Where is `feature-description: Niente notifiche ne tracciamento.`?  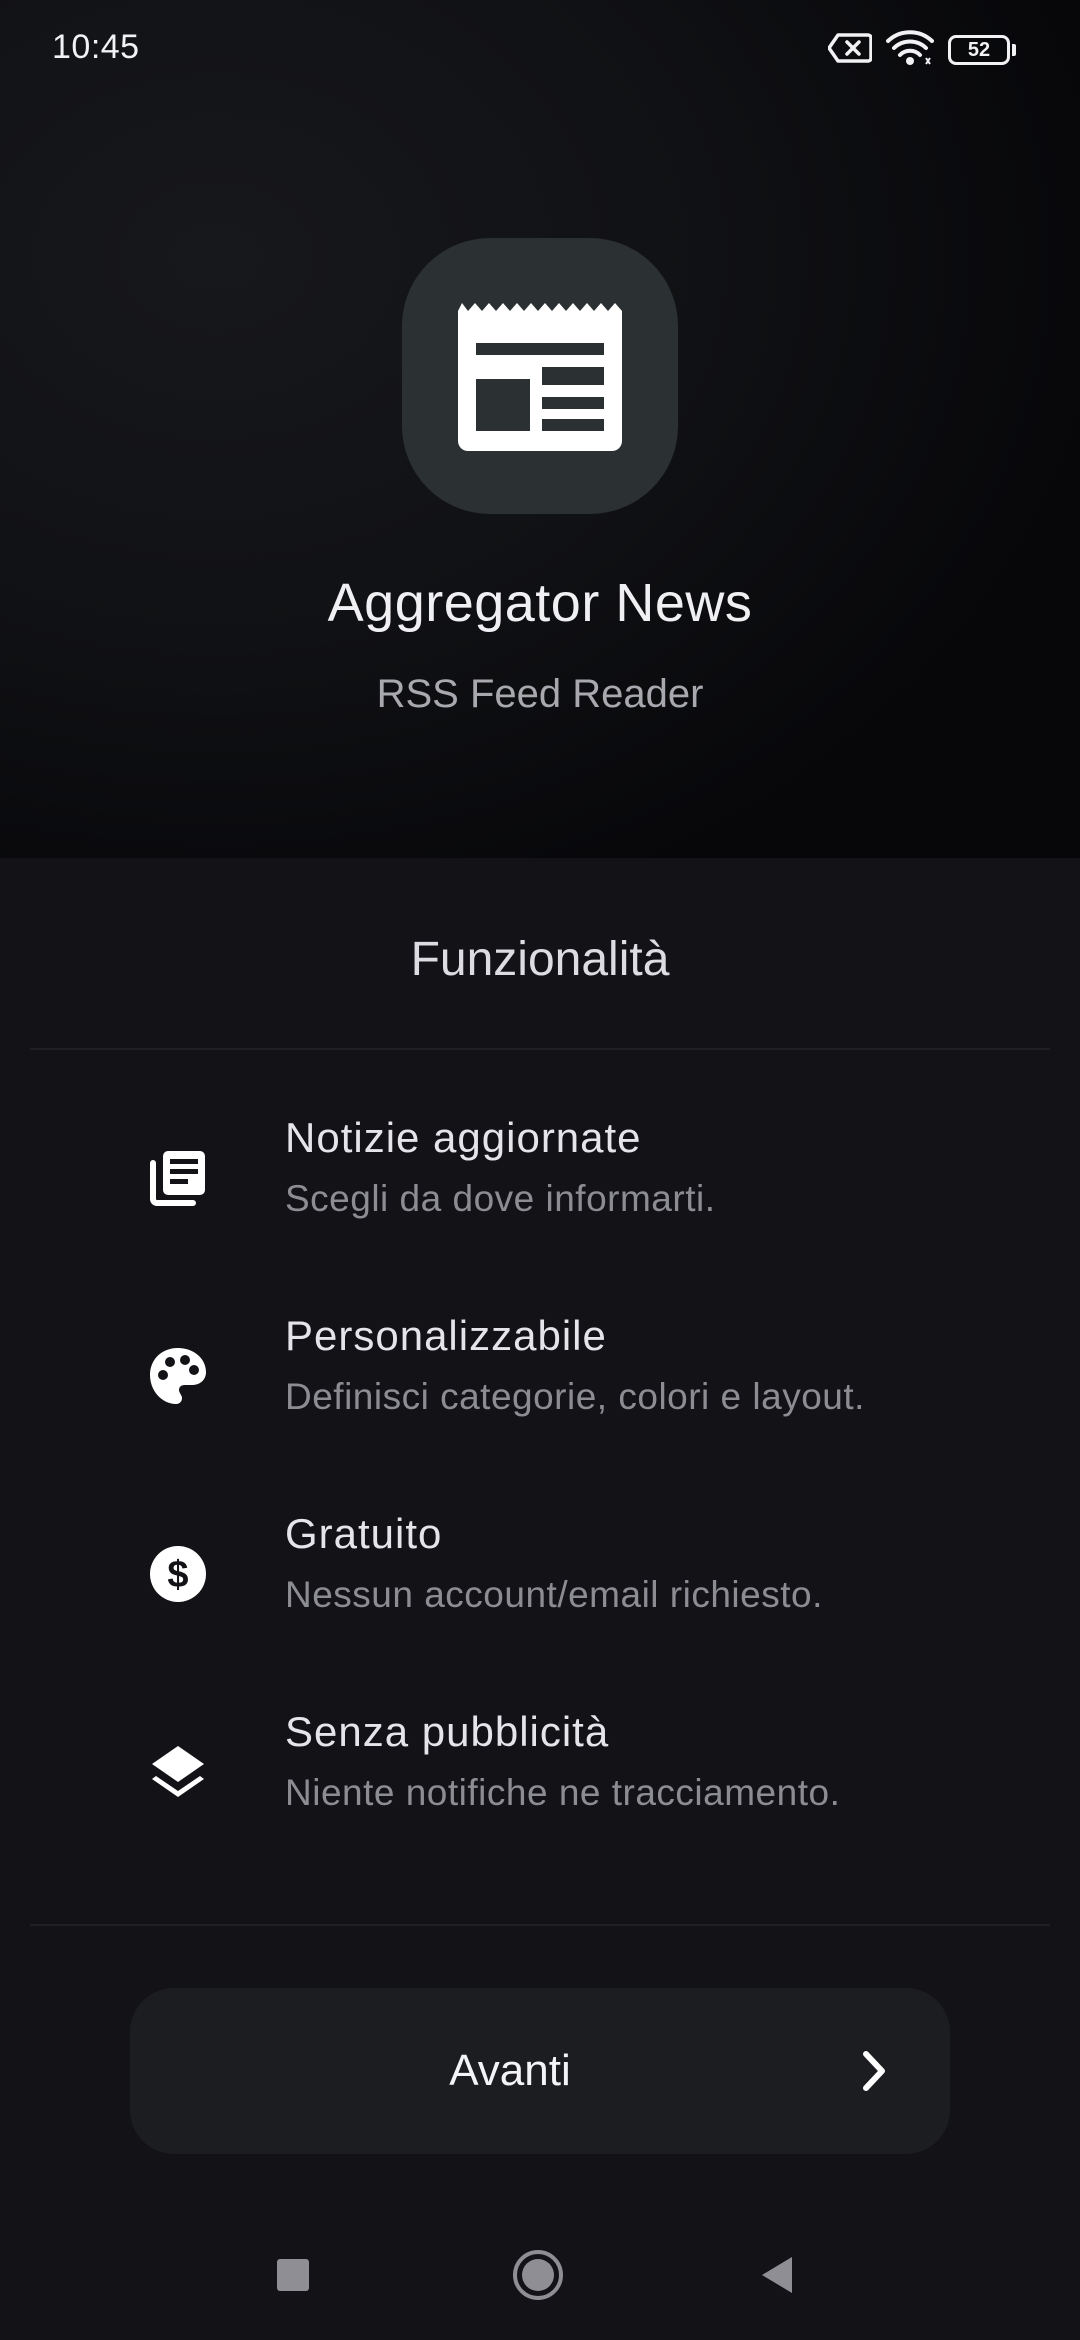 feature-description: Niente notifiche ne tracciamento. is located at coordinates (563, 1792).